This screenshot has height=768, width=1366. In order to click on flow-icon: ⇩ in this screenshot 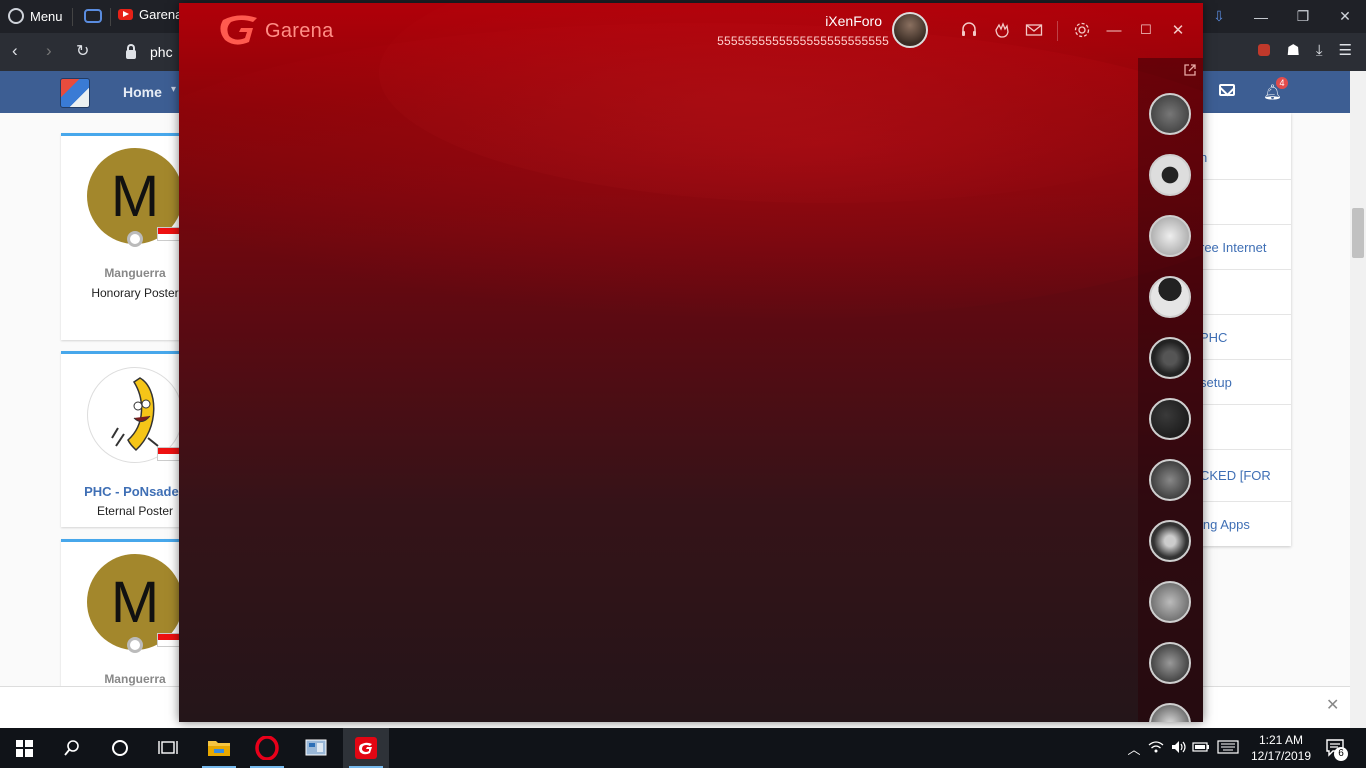, I will do `click(1219, 16)`.